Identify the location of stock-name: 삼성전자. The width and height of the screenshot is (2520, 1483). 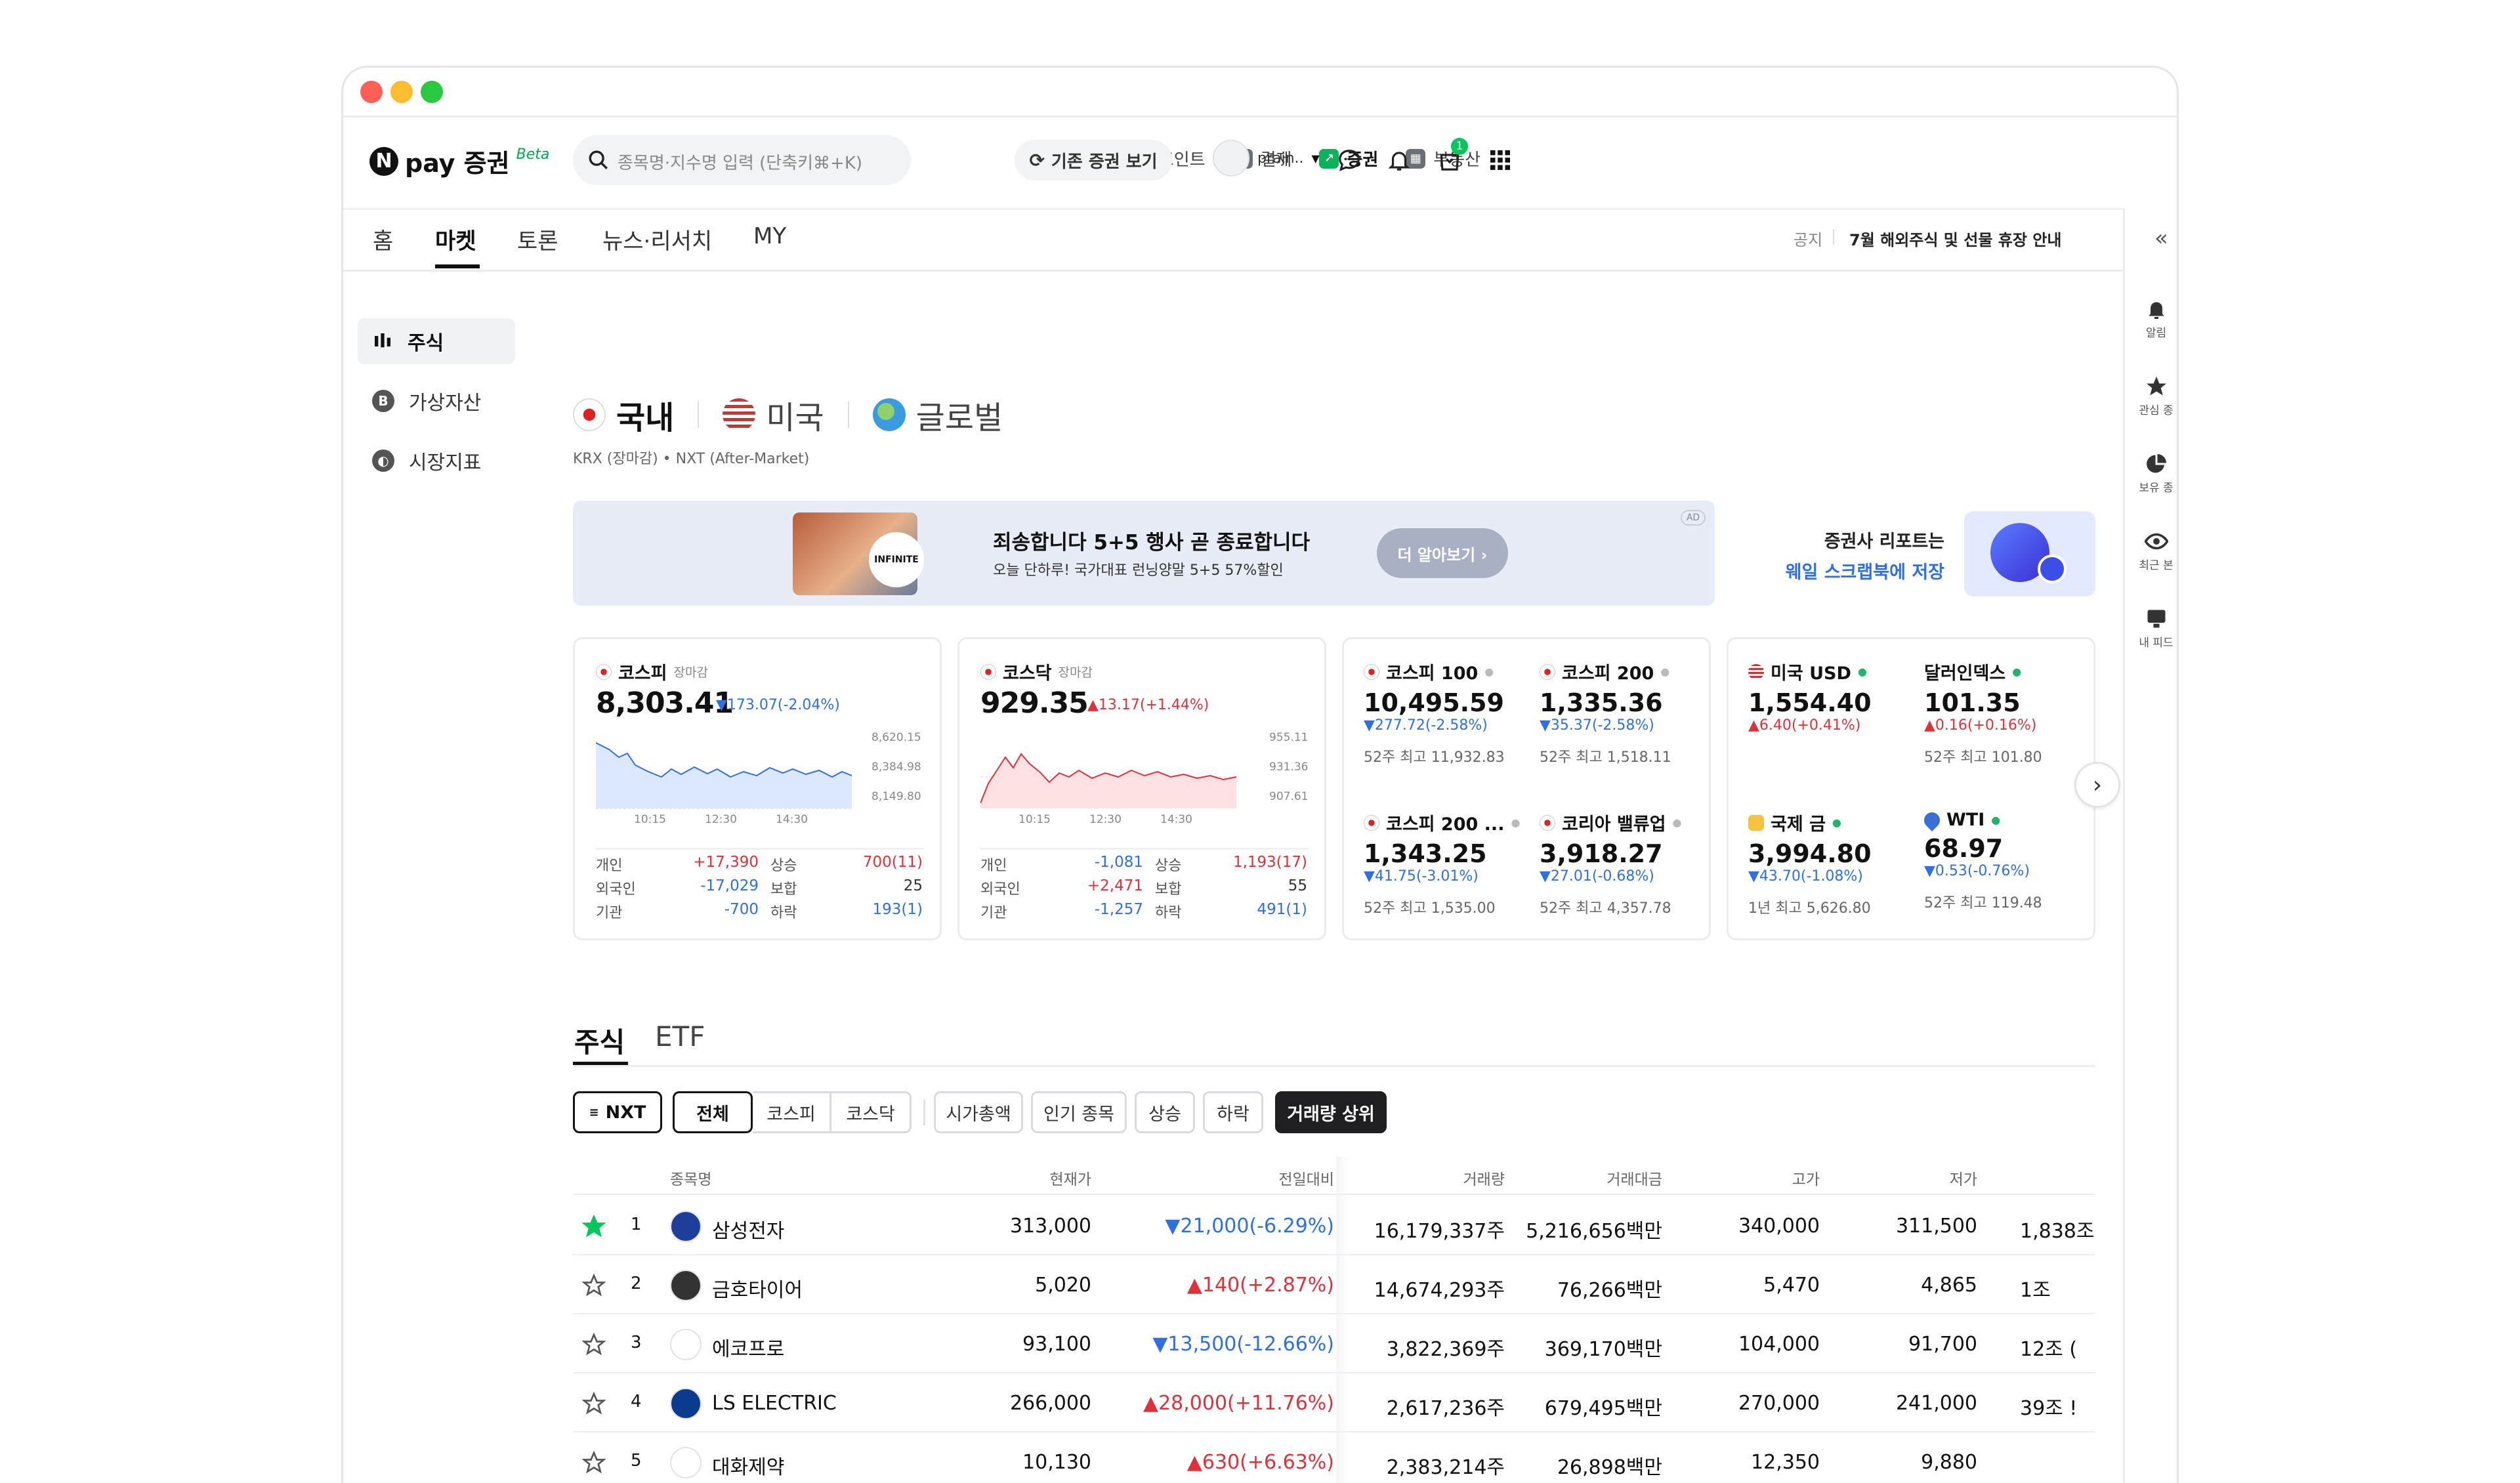
(748, 1229).